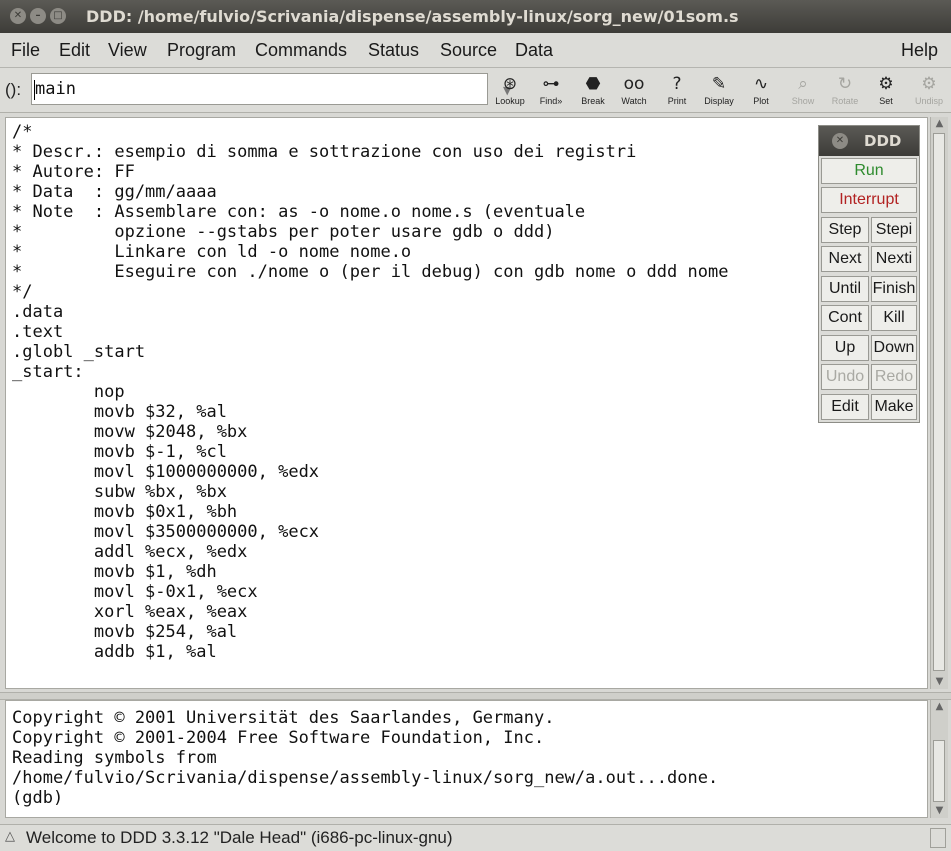 This screenshot has height=851, width=951. Describe the element at coordinates (845, 230) in the screenshot. I see `step-button: Step` at that location.